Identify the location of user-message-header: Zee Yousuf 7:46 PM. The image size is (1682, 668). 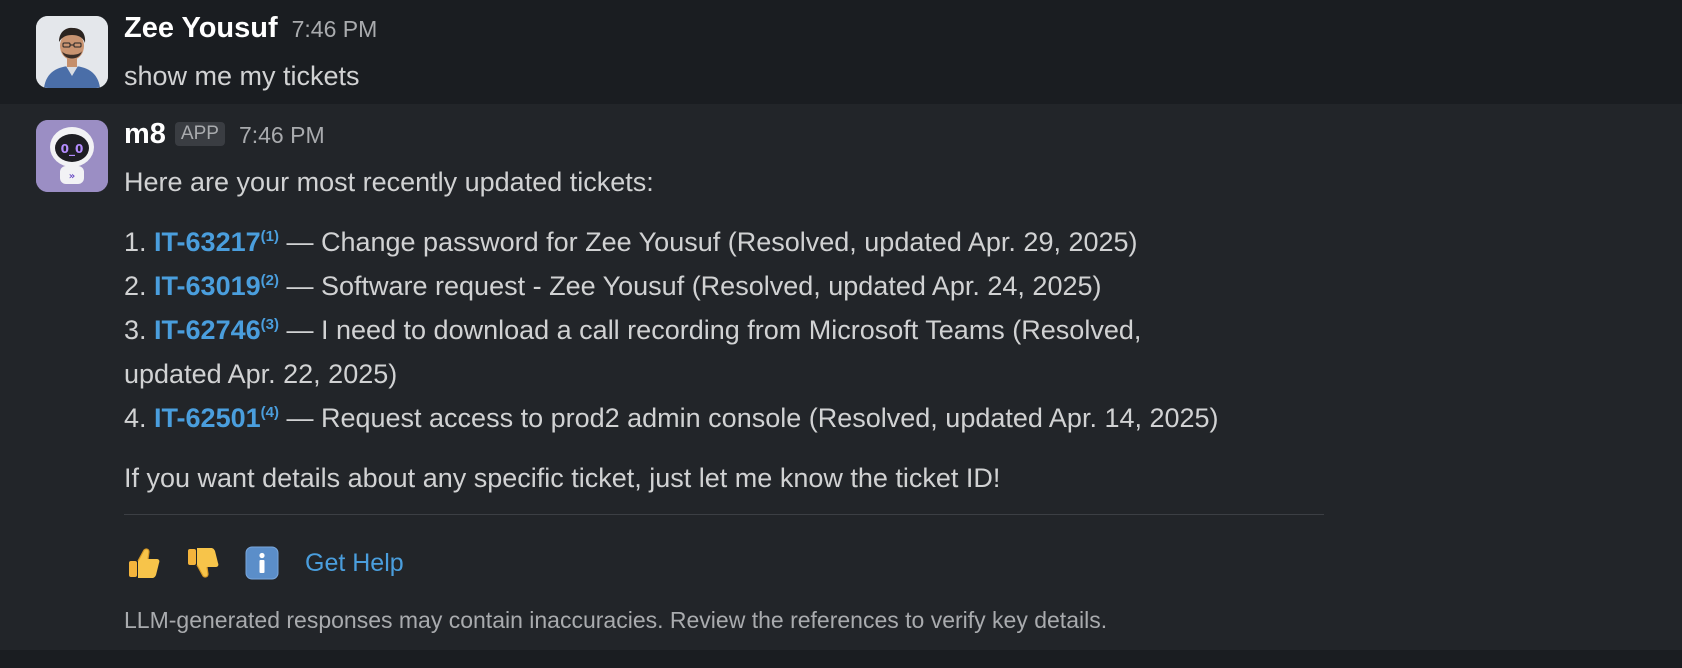
(903, 32).